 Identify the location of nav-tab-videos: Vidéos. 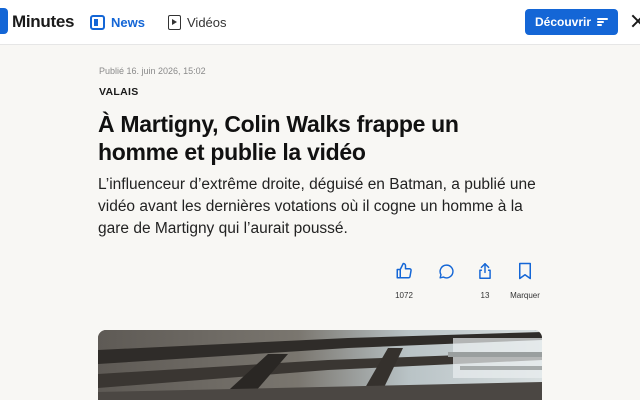
(197, 22).